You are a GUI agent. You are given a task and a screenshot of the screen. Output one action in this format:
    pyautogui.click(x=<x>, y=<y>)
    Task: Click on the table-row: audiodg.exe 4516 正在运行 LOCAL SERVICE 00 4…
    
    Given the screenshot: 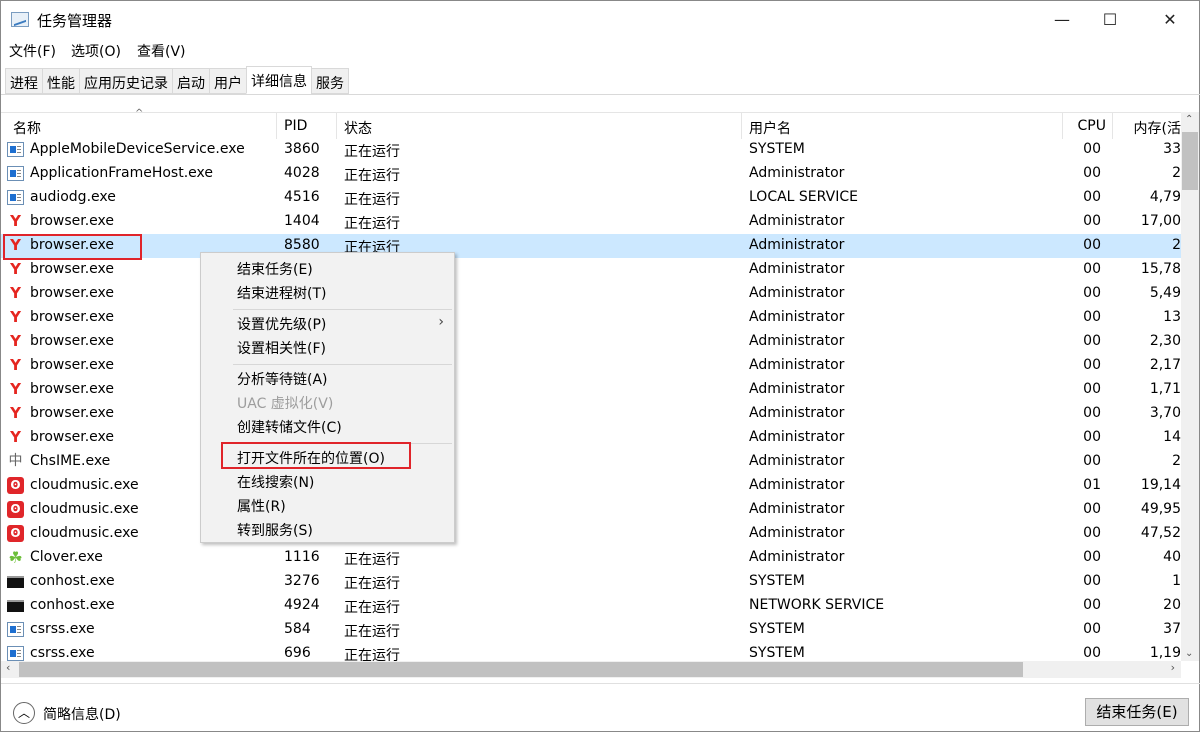 What is the action you would take?
    pyautogui.click(x=591, y=198)
    